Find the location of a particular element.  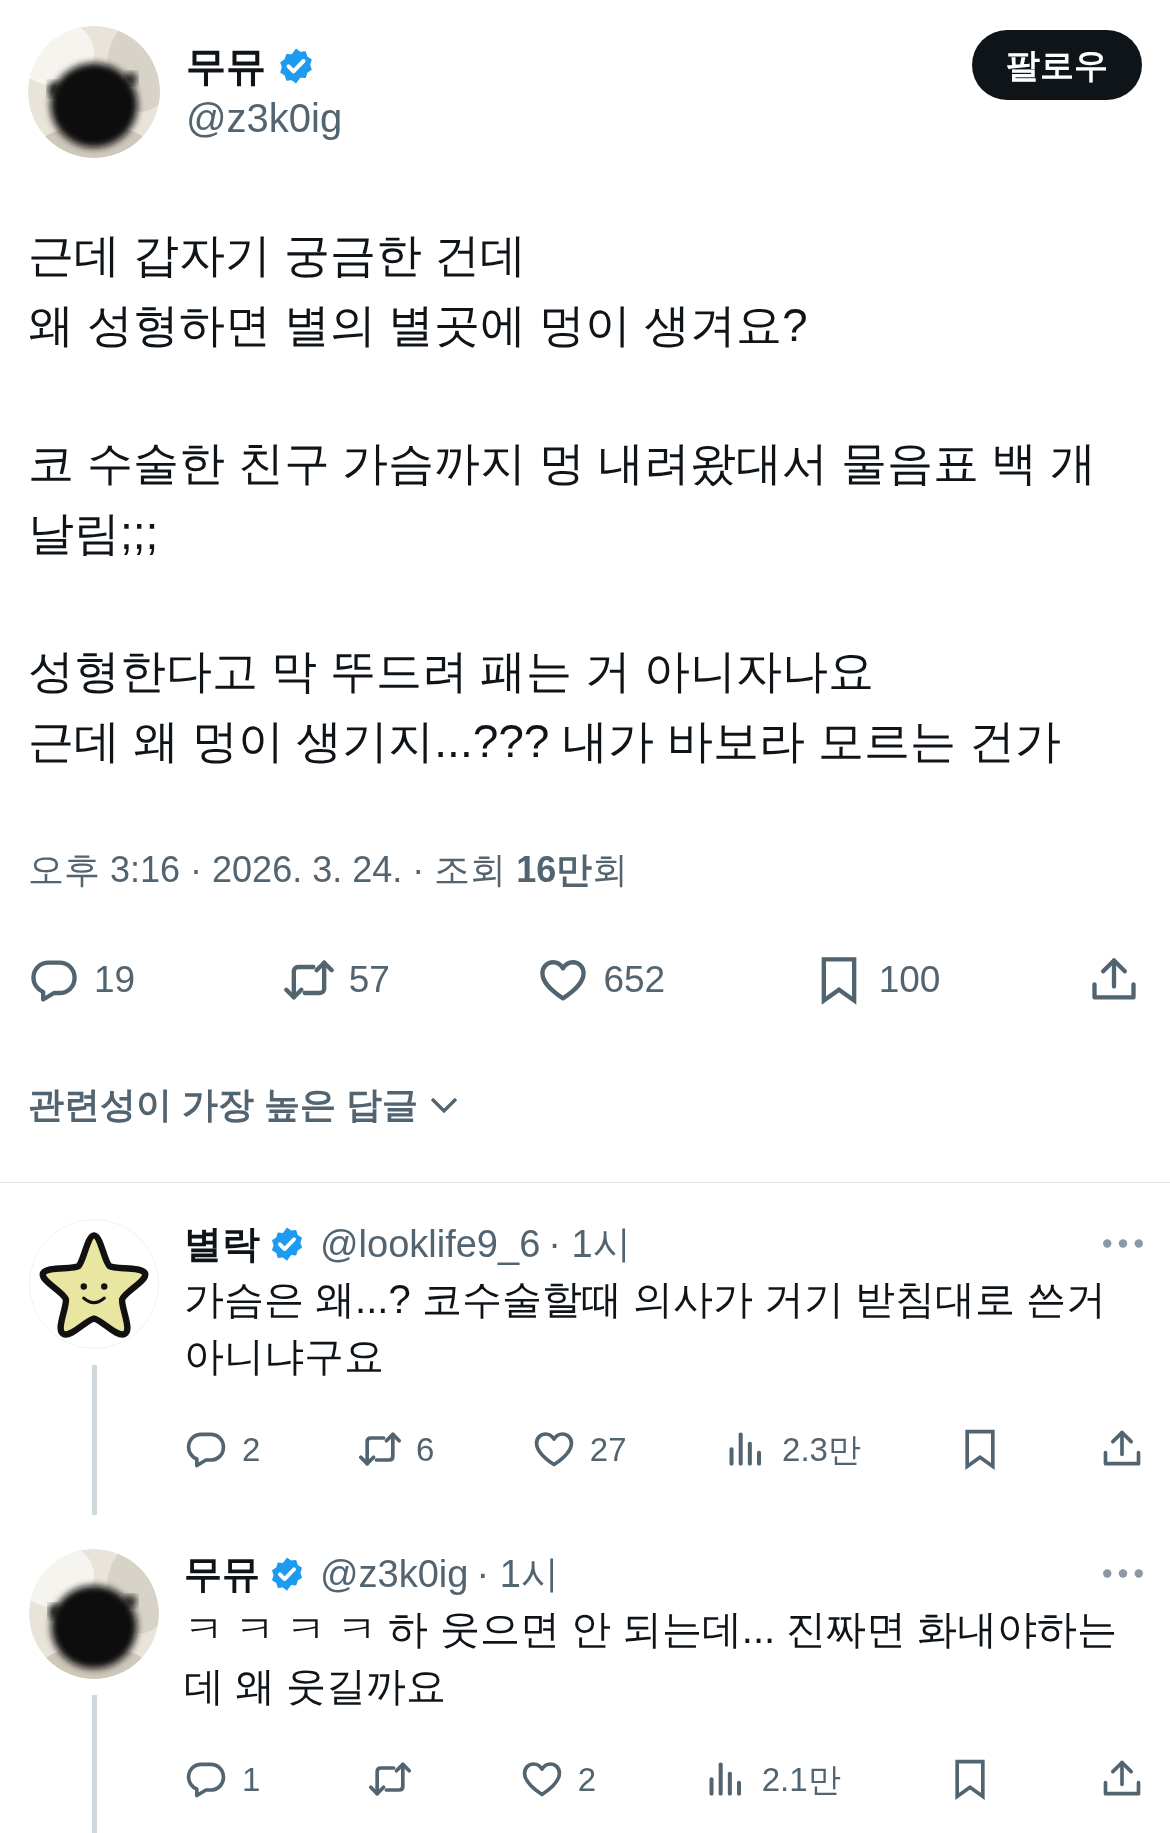

action-count: 652 is located at coordinates (634, 980).